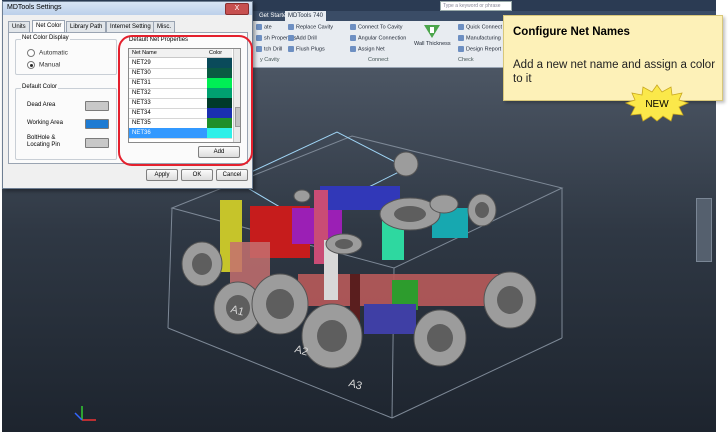 The width and height of the screenshot is (728, 433). I want to click on wall-thickness-icon, so click(432, 31).